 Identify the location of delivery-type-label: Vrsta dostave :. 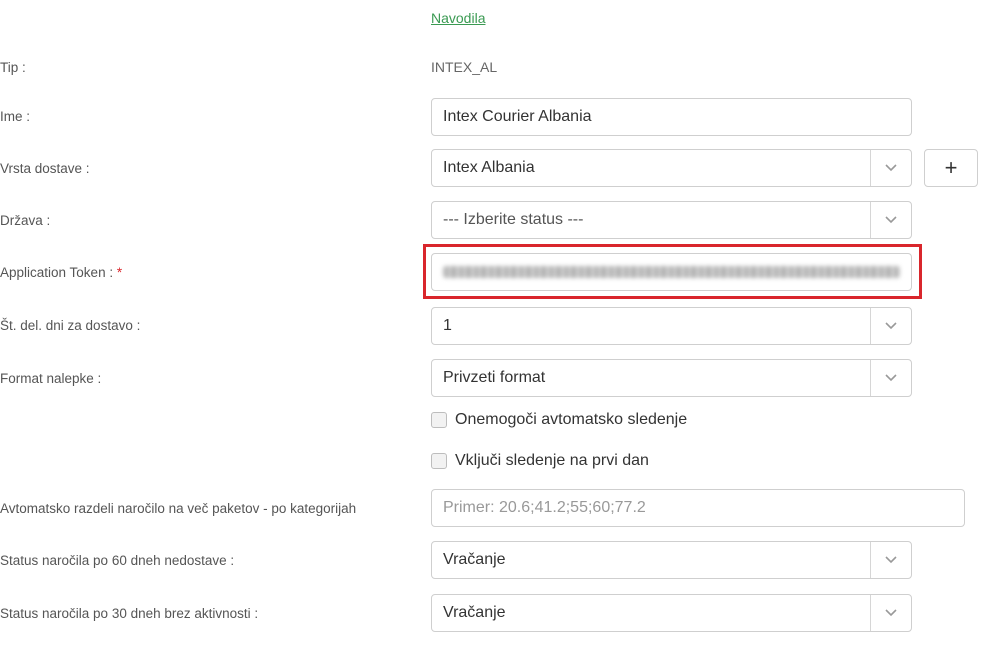
(45, 168).